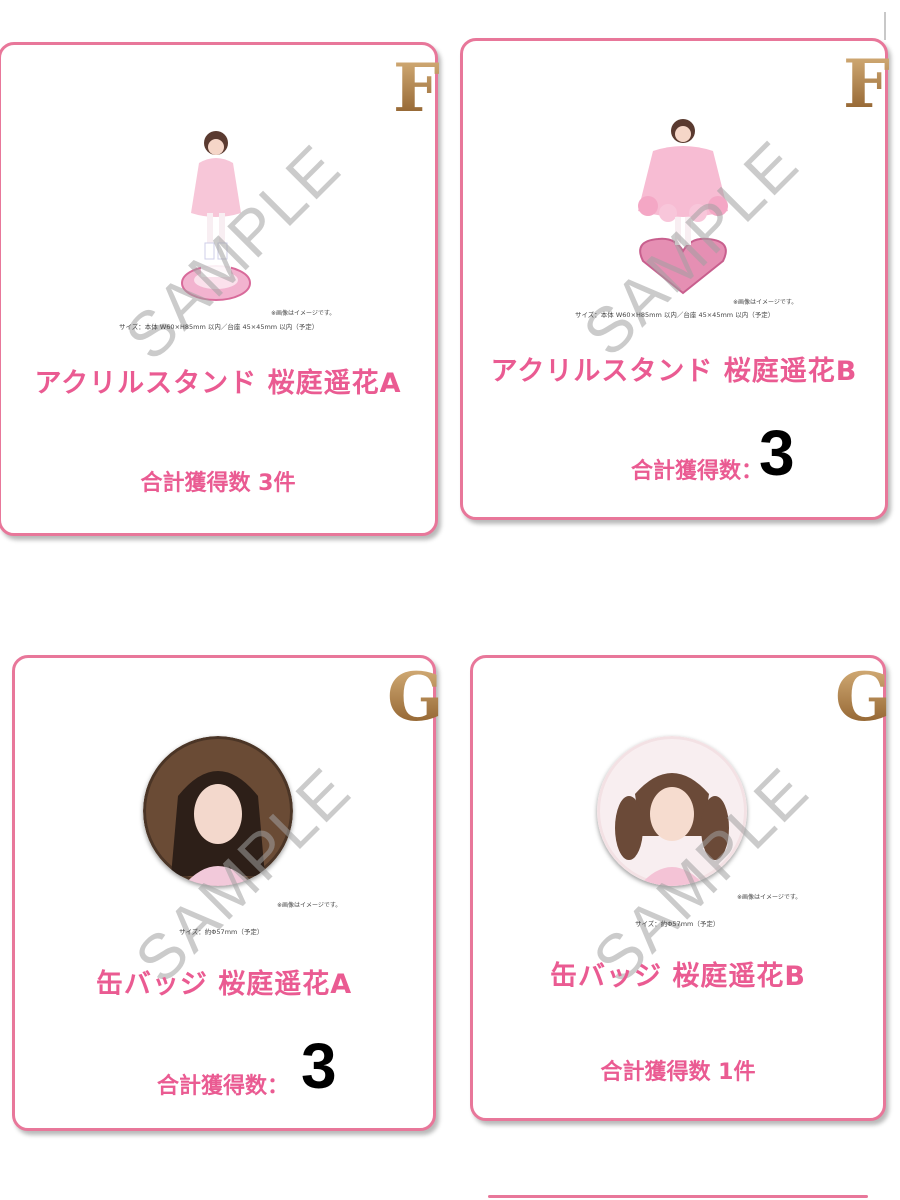 This screenshot has height=1200, width=900. What do you see at coordinates (674, 371) in the screenshot?
I see `prize-title: アクリルスタンド 桜庭遥花B` at bounding box center [674, 371].